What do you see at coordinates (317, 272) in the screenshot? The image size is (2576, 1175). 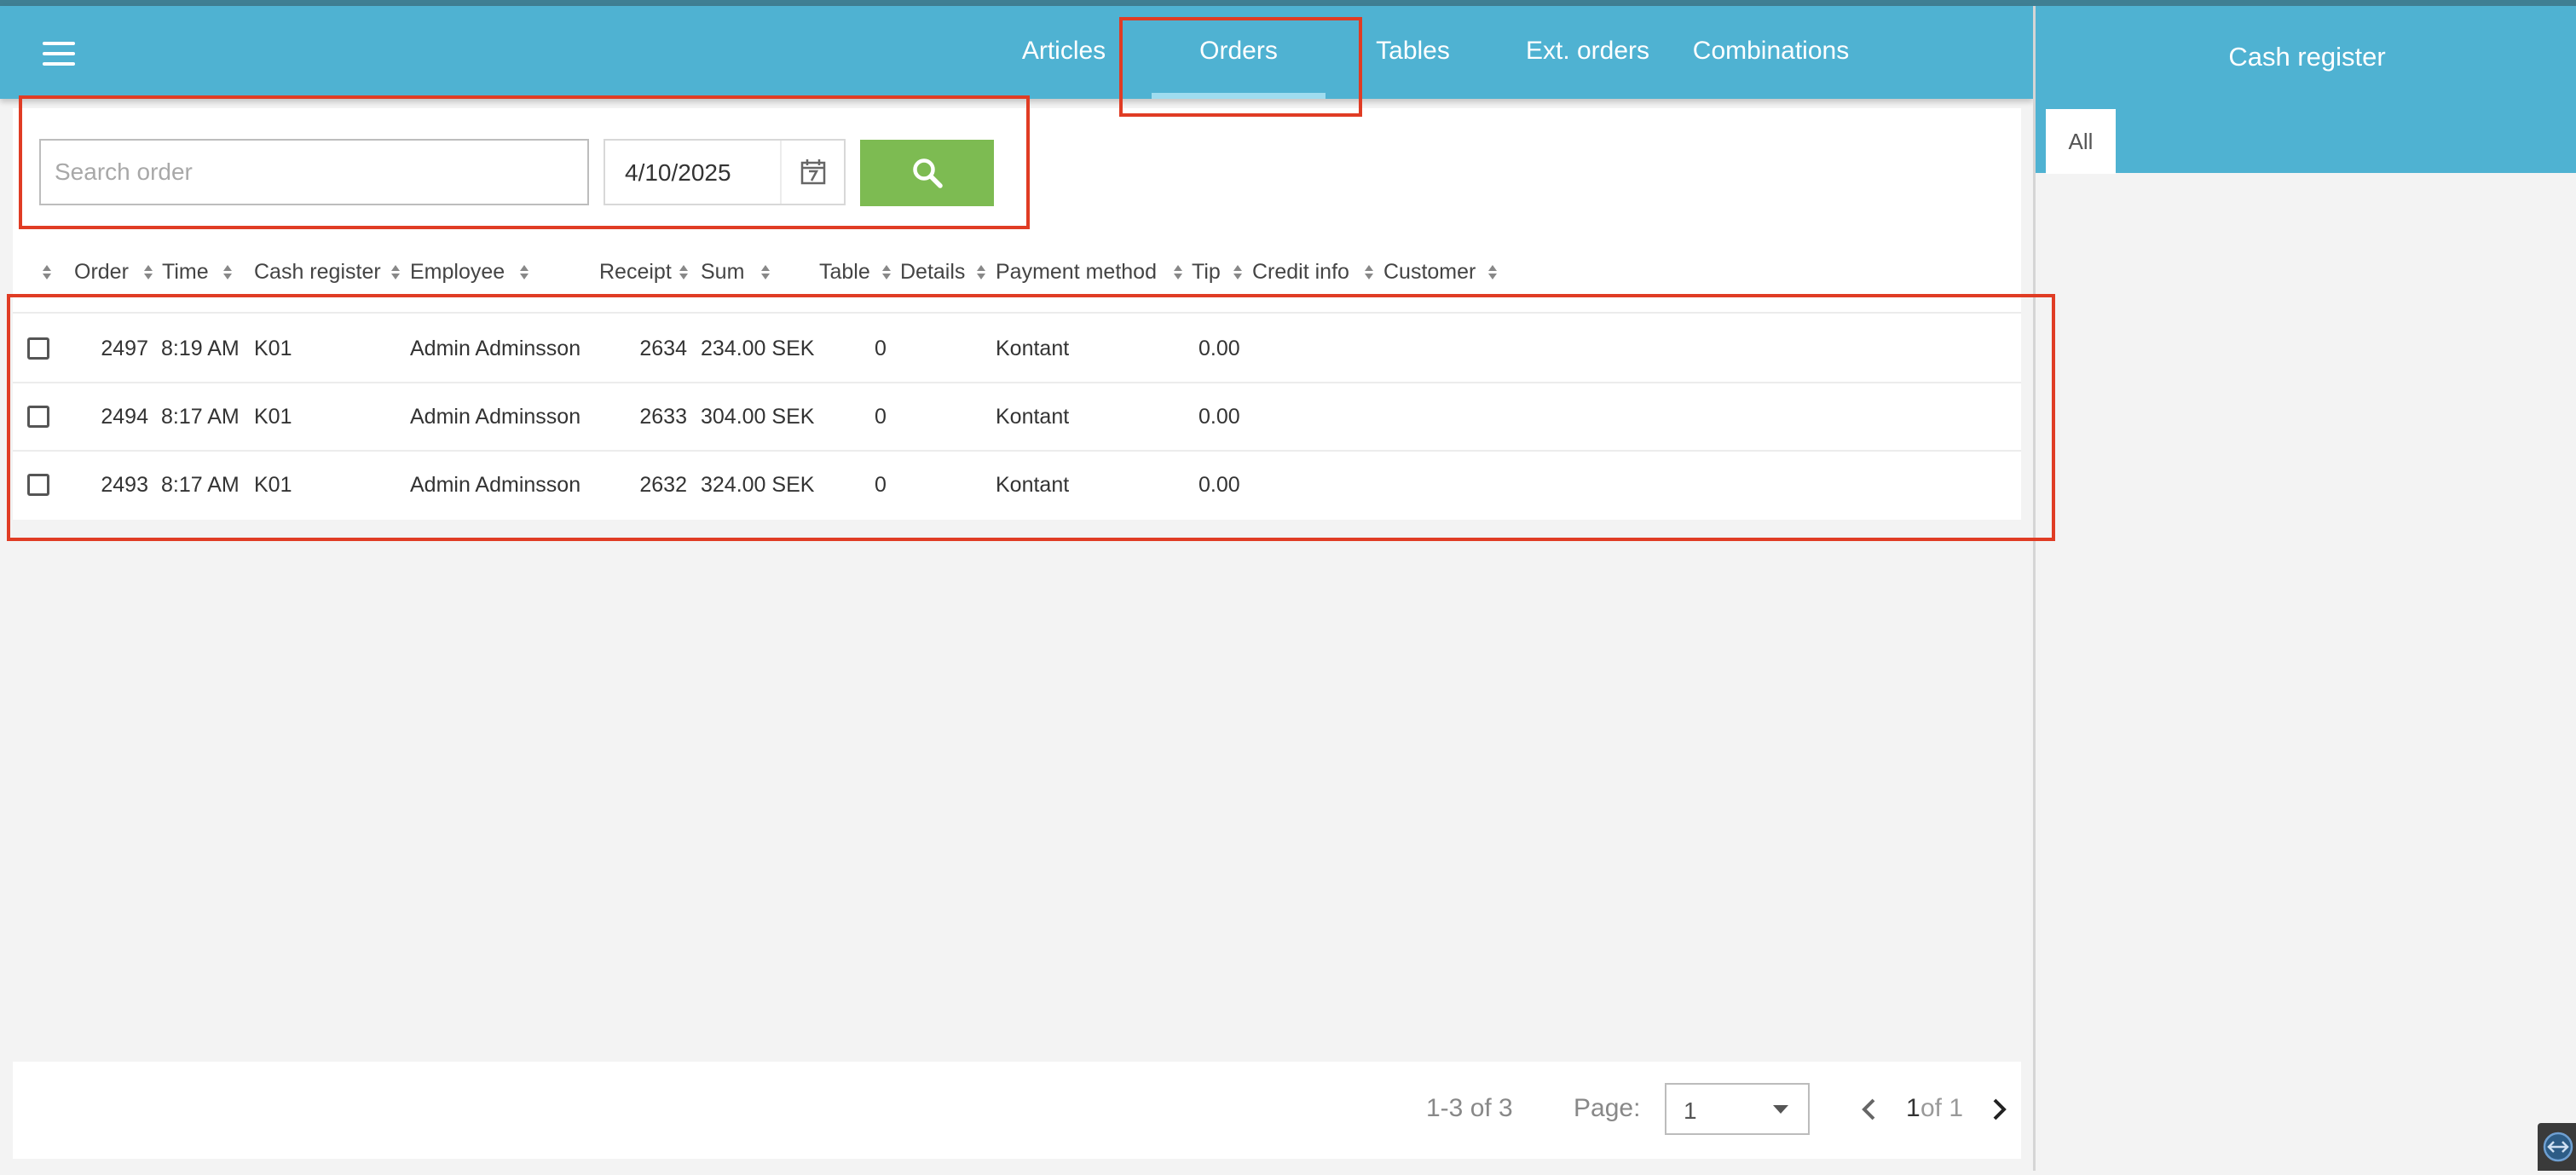 I see `column-cash-register: Cash register` at bounding box center [317, 272].